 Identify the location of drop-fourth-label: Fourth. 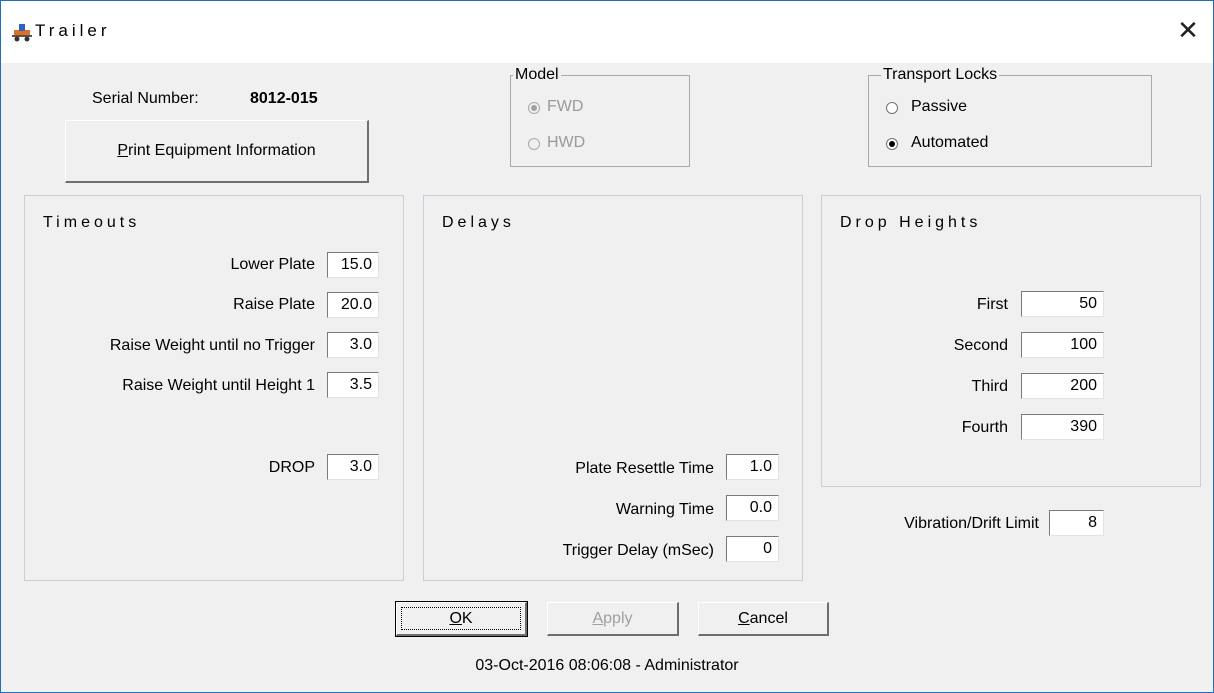
(984, 427).